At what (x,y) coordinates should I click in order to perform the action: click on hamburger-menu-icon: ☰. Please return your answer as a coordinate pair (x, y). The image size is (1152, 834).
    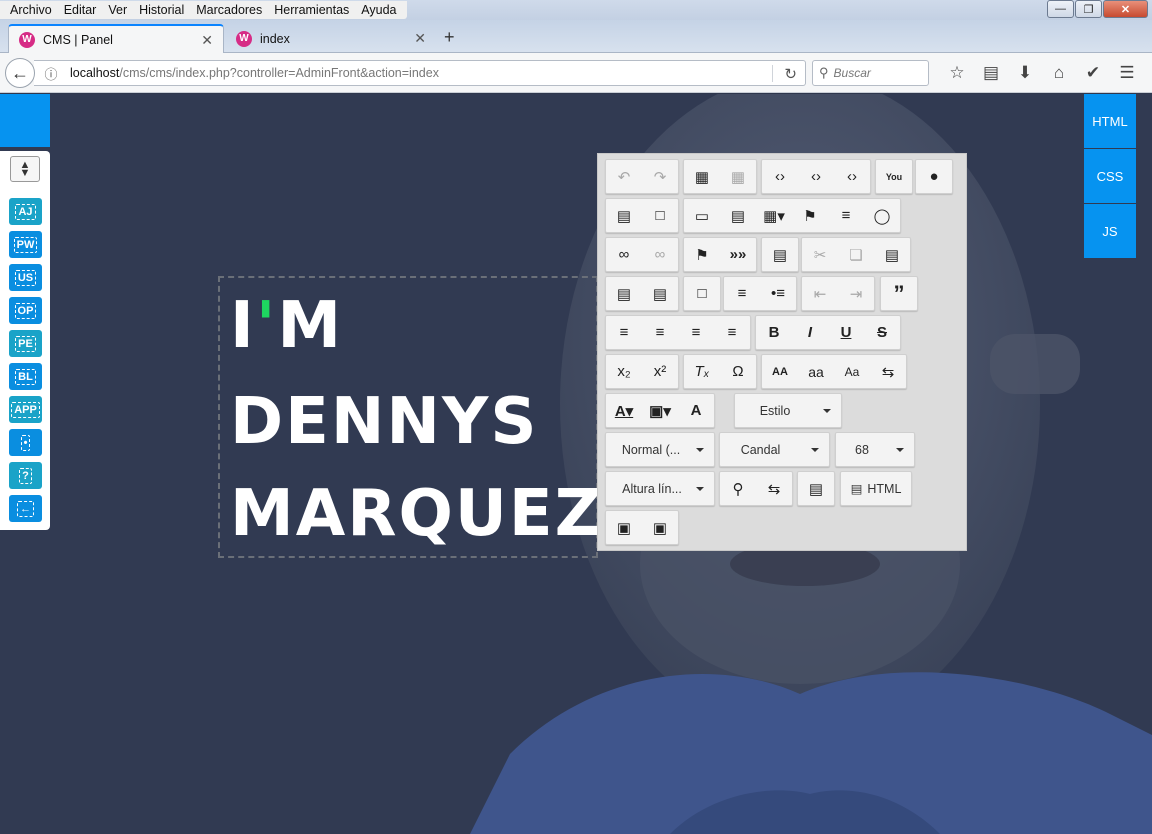
    Looking at the image, I should click on (1127, 73).